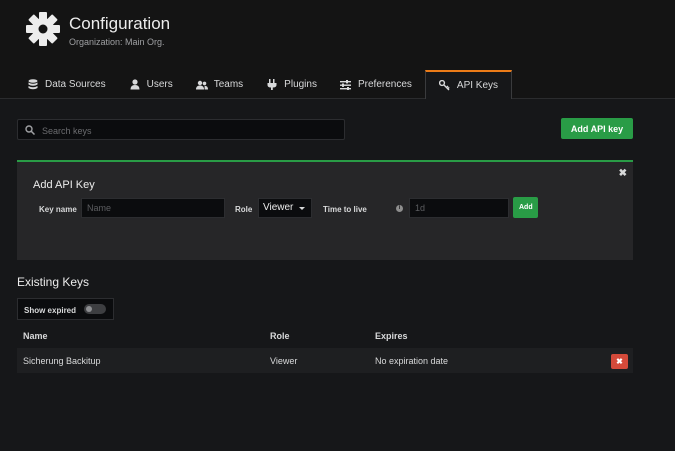  What do you see at coordinates (159, 84) in the screenshot?
I see `tab-label: Users` at bounding box center [159, 84].